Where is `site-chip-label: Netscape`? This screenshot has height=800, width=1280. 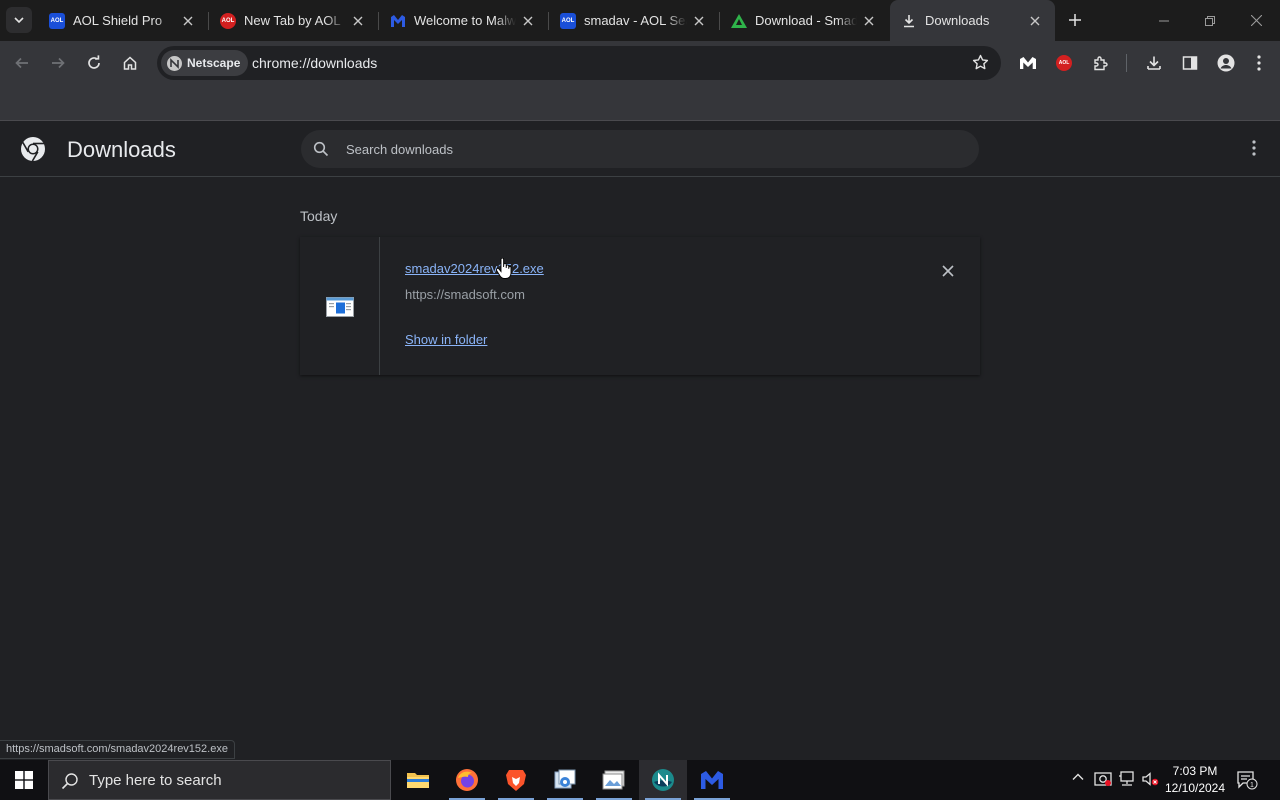
site-chip-label: Netscape is located at coordinates (214, 63).